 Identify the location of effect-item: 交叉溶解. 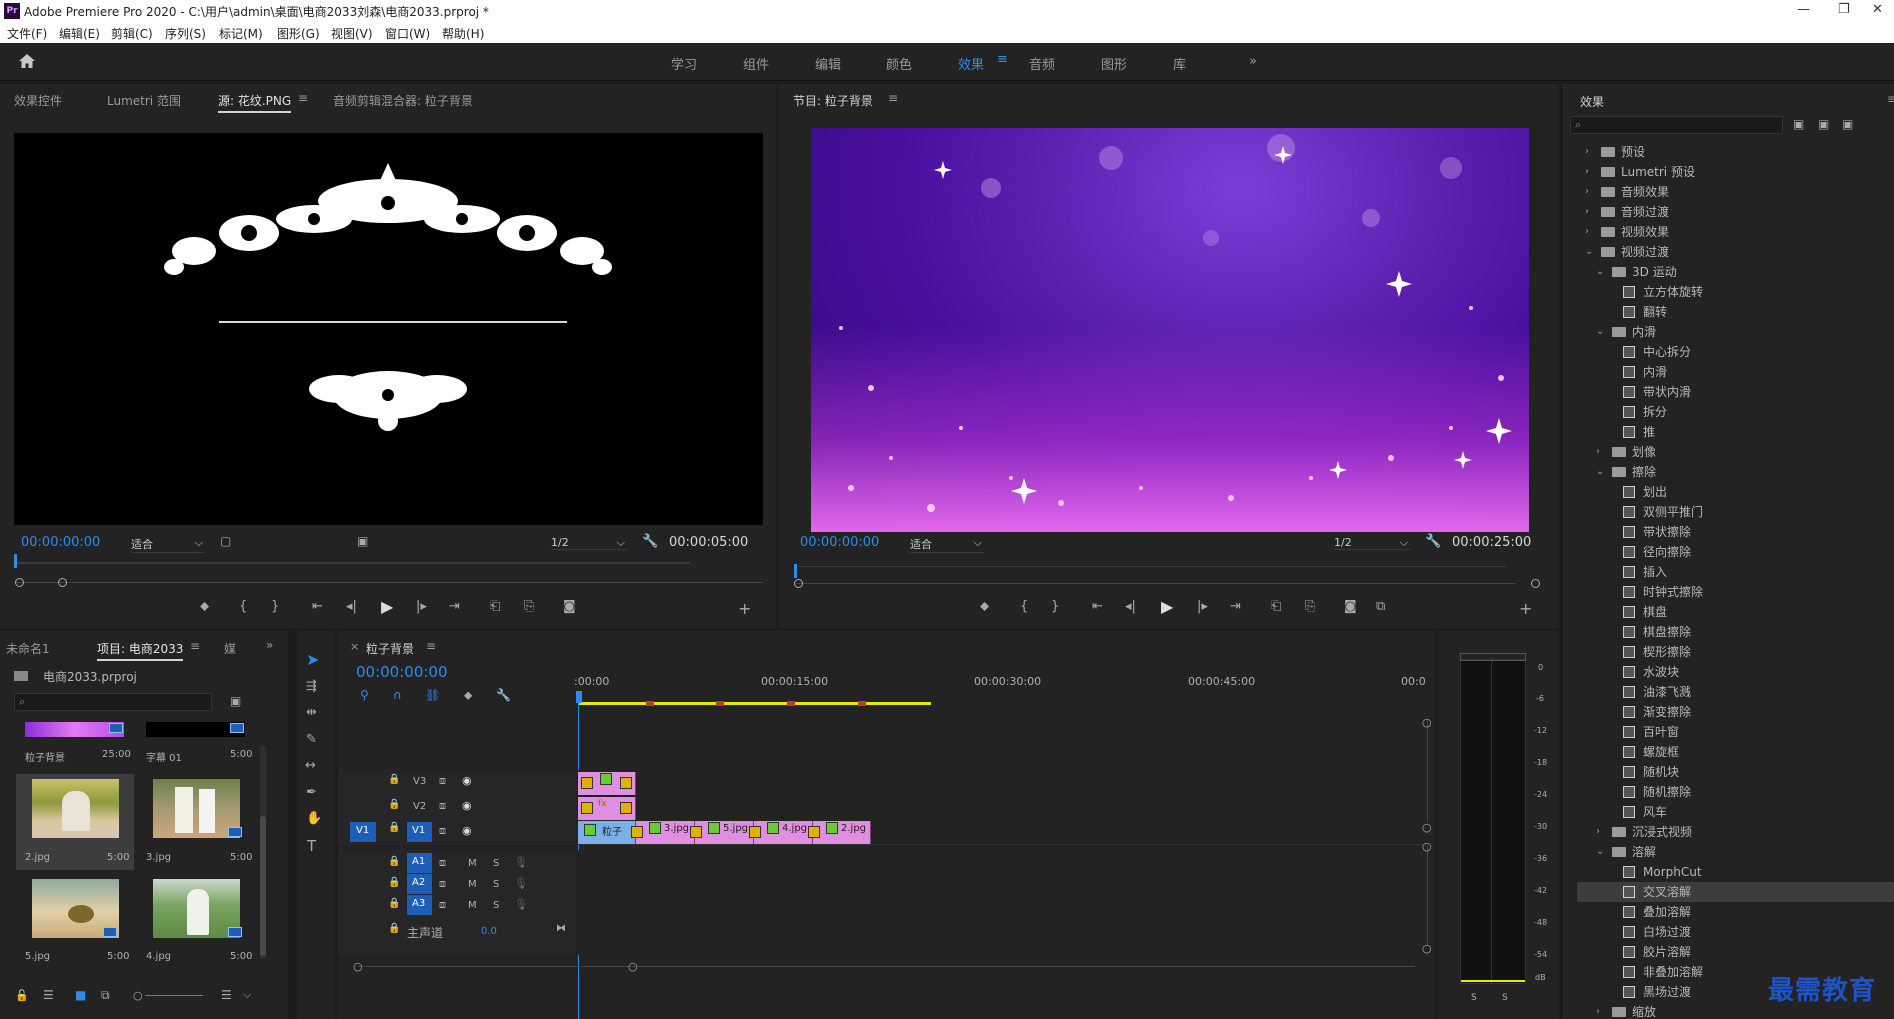
(1735, 892).